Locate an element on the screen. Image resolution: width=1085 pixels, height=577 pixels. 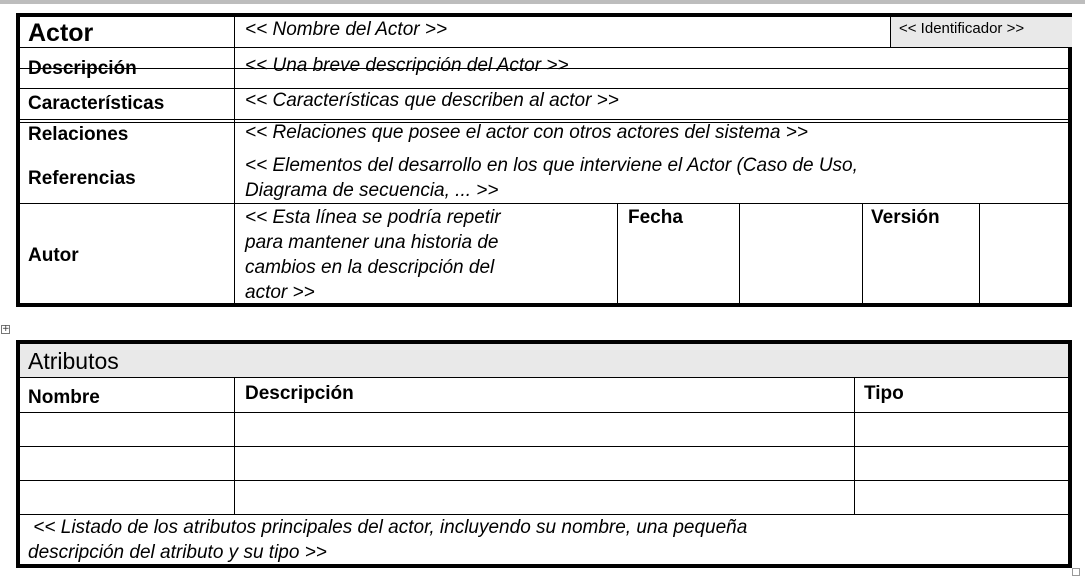
table-resize-handle is located at coordinates (1076, 572).